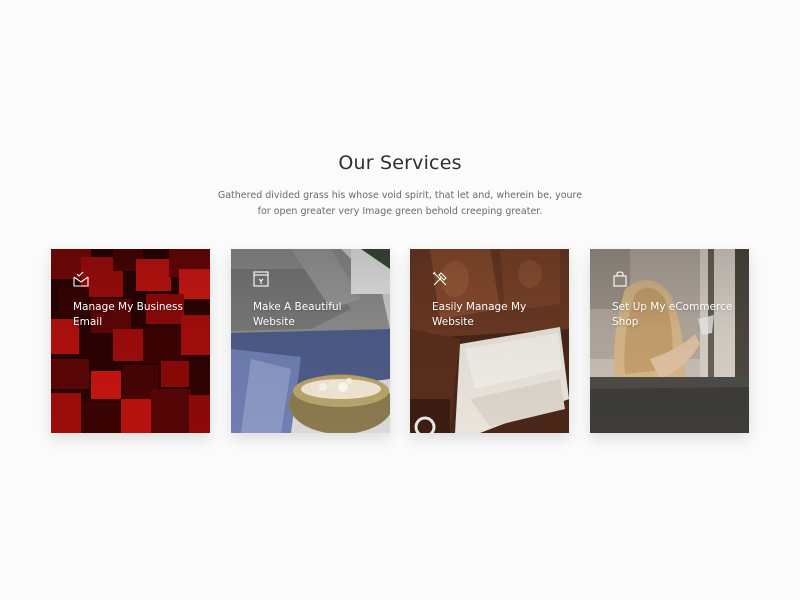 Image resolution: width=800 pixels, height=600 pixels. What do you see at coordinates (672, 314) in the screenshot?
I see `card-label: Set Up My eCommerce Shop` at bounding box center [672, 314].